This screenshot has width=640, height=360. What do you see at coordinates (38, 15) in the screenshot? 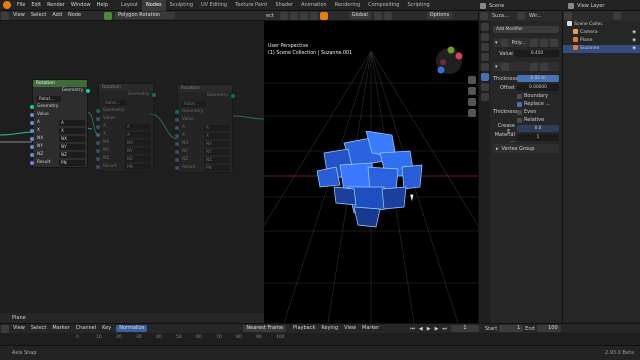
I see `node-menu-select: Select` at bounding box center [38, 15].